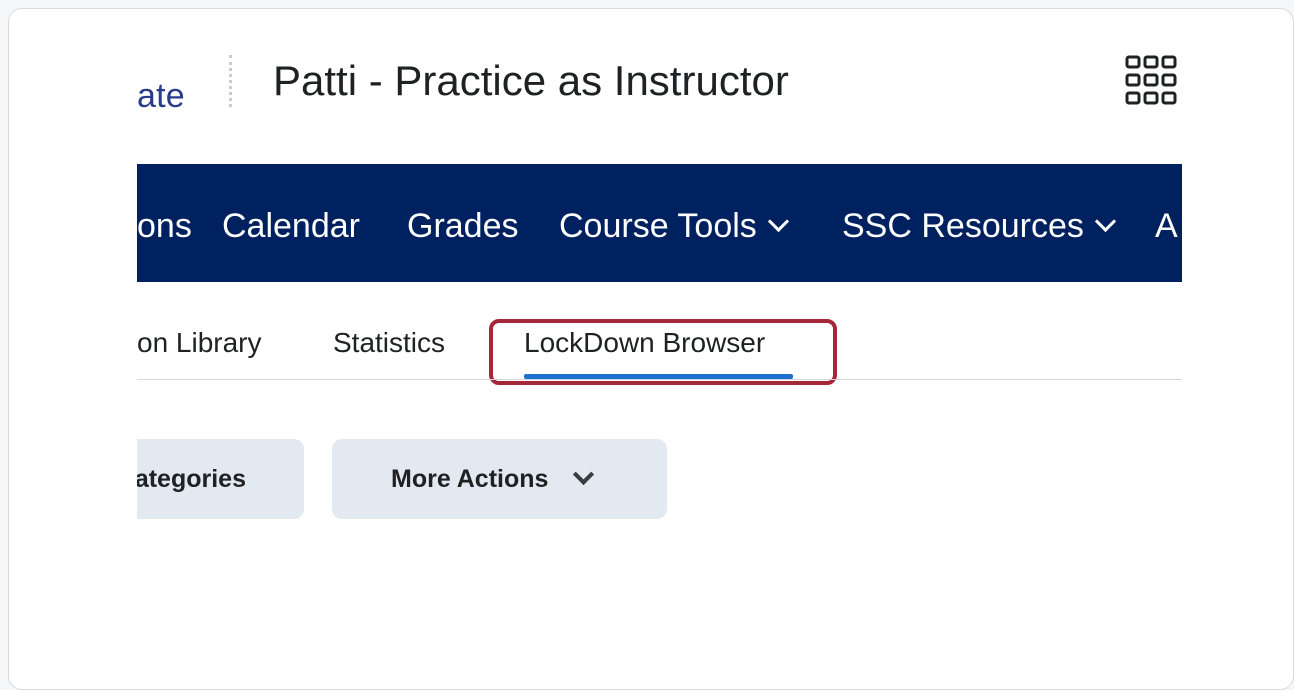  I want to click on tab-lockdown-browser: LockDown Browser, so click(644, 343).